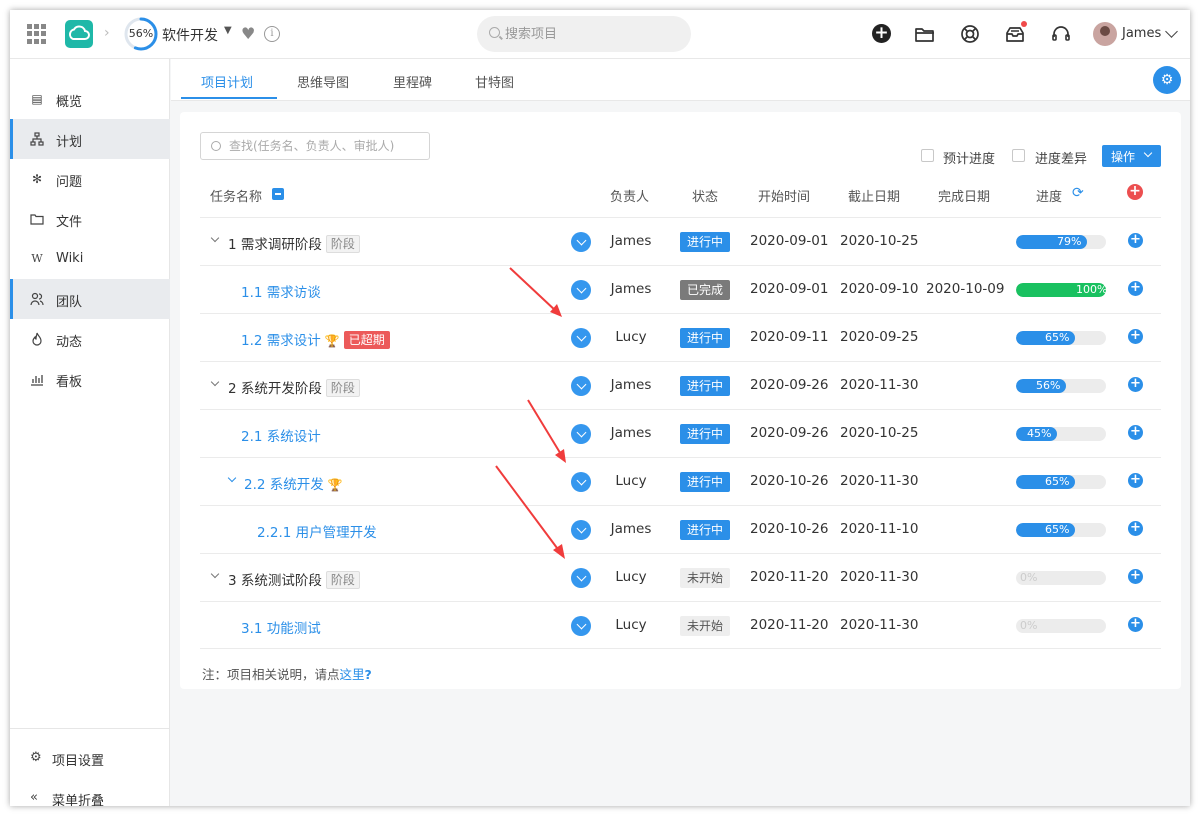 The width and height of the screenshot is (1200, 816). I want to click on tab-mind-map: 思维导图, so click(323, 81).